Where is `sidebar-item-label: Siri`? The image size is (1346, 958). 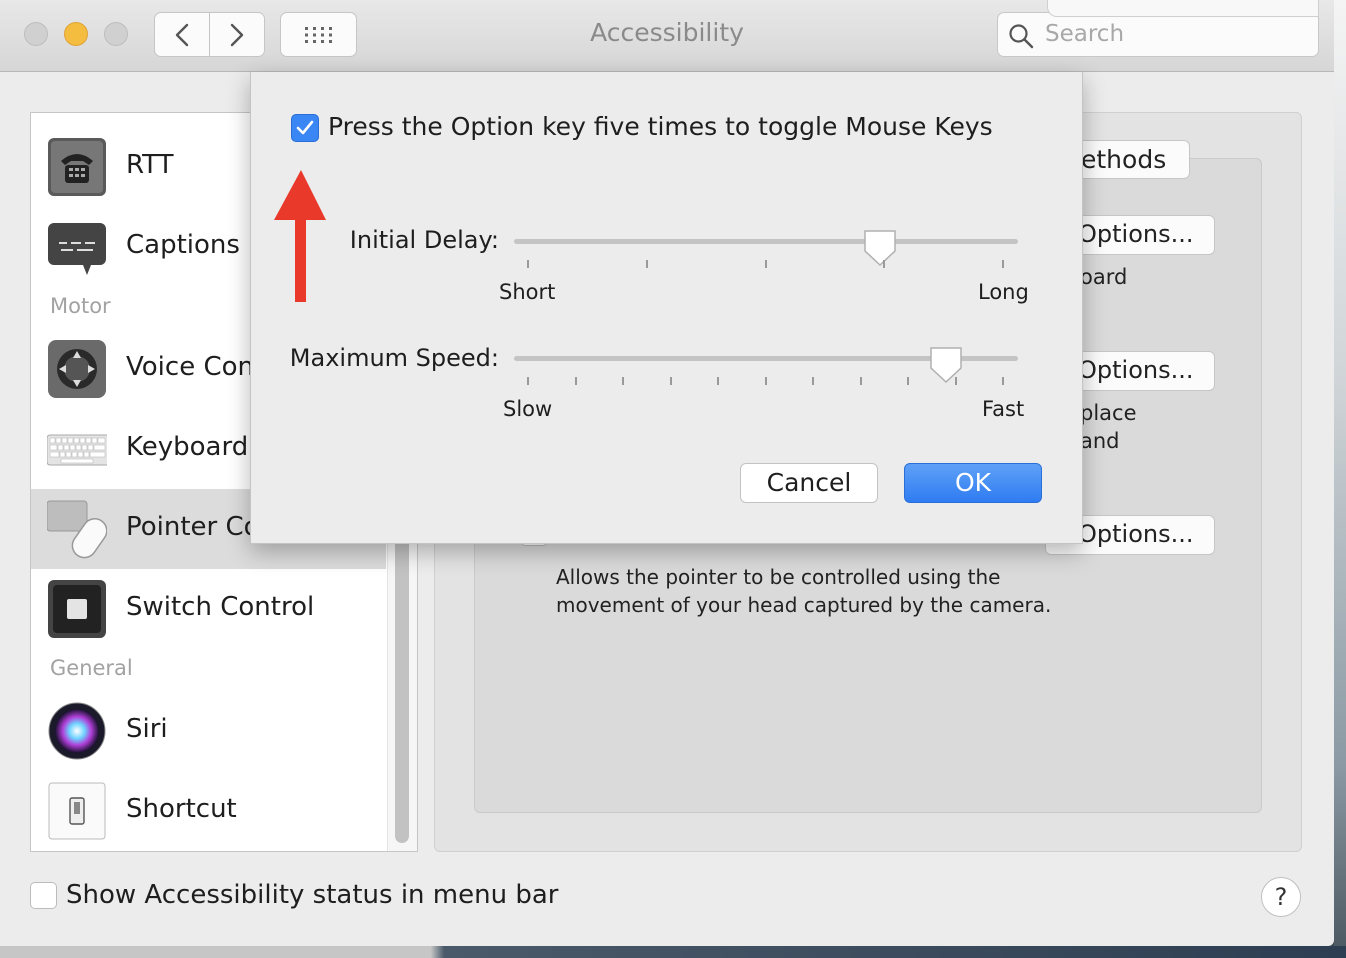
sidebar-item-label: Siri is located at coordinates (147, 729).